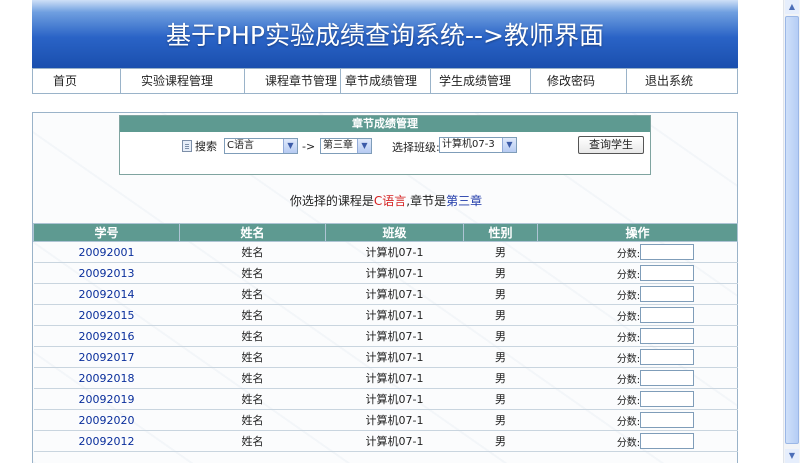 The width and height of the screenshot is (800, 463). I want to click on nav-item-course-management: 实验课程管理, so click(183, 81).